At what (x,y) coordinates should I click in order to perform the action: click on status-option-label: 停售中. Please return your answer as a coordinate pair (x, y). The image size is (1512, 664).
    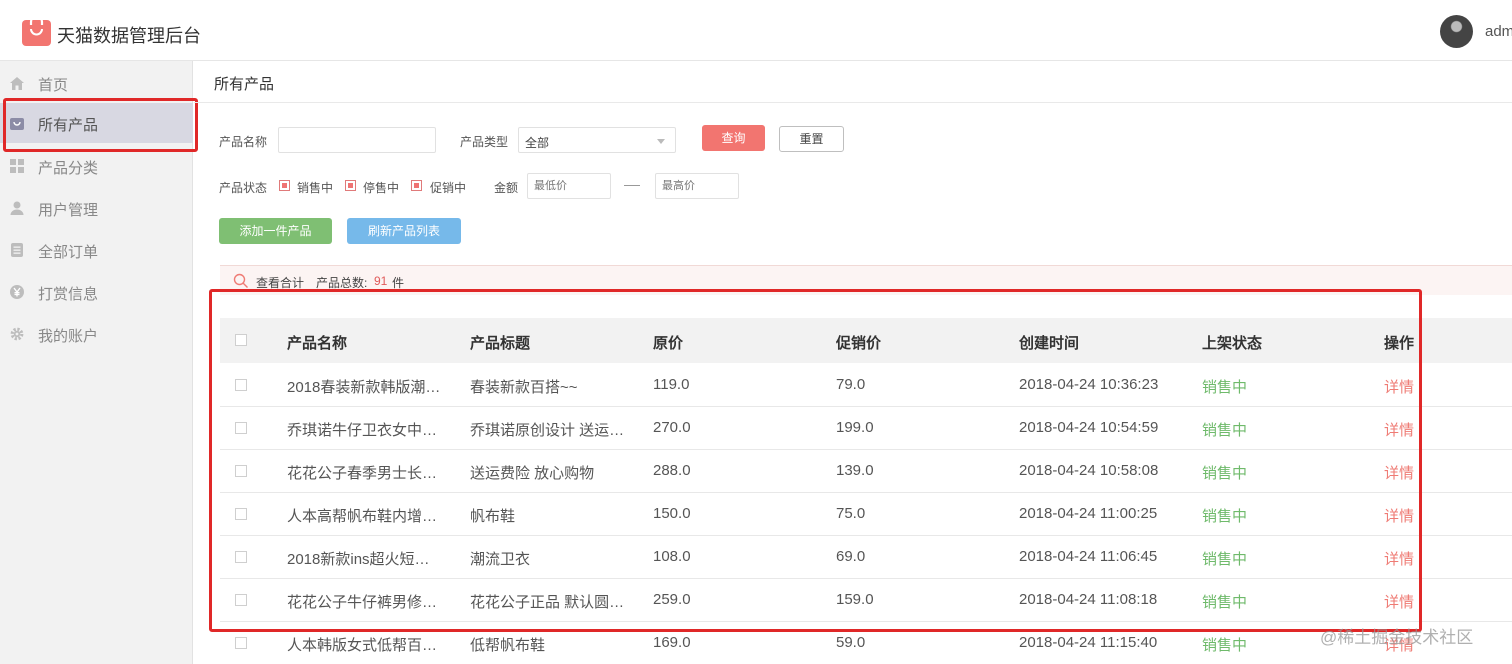
    Looking at the image, I should click on (381, 188).